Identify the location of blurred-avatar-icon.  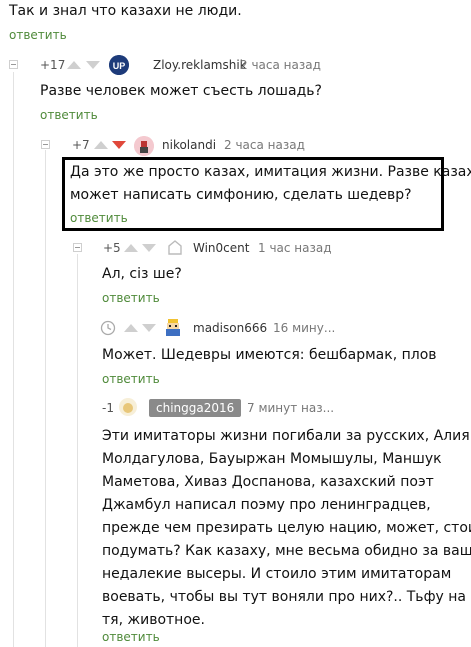
(128, 407).